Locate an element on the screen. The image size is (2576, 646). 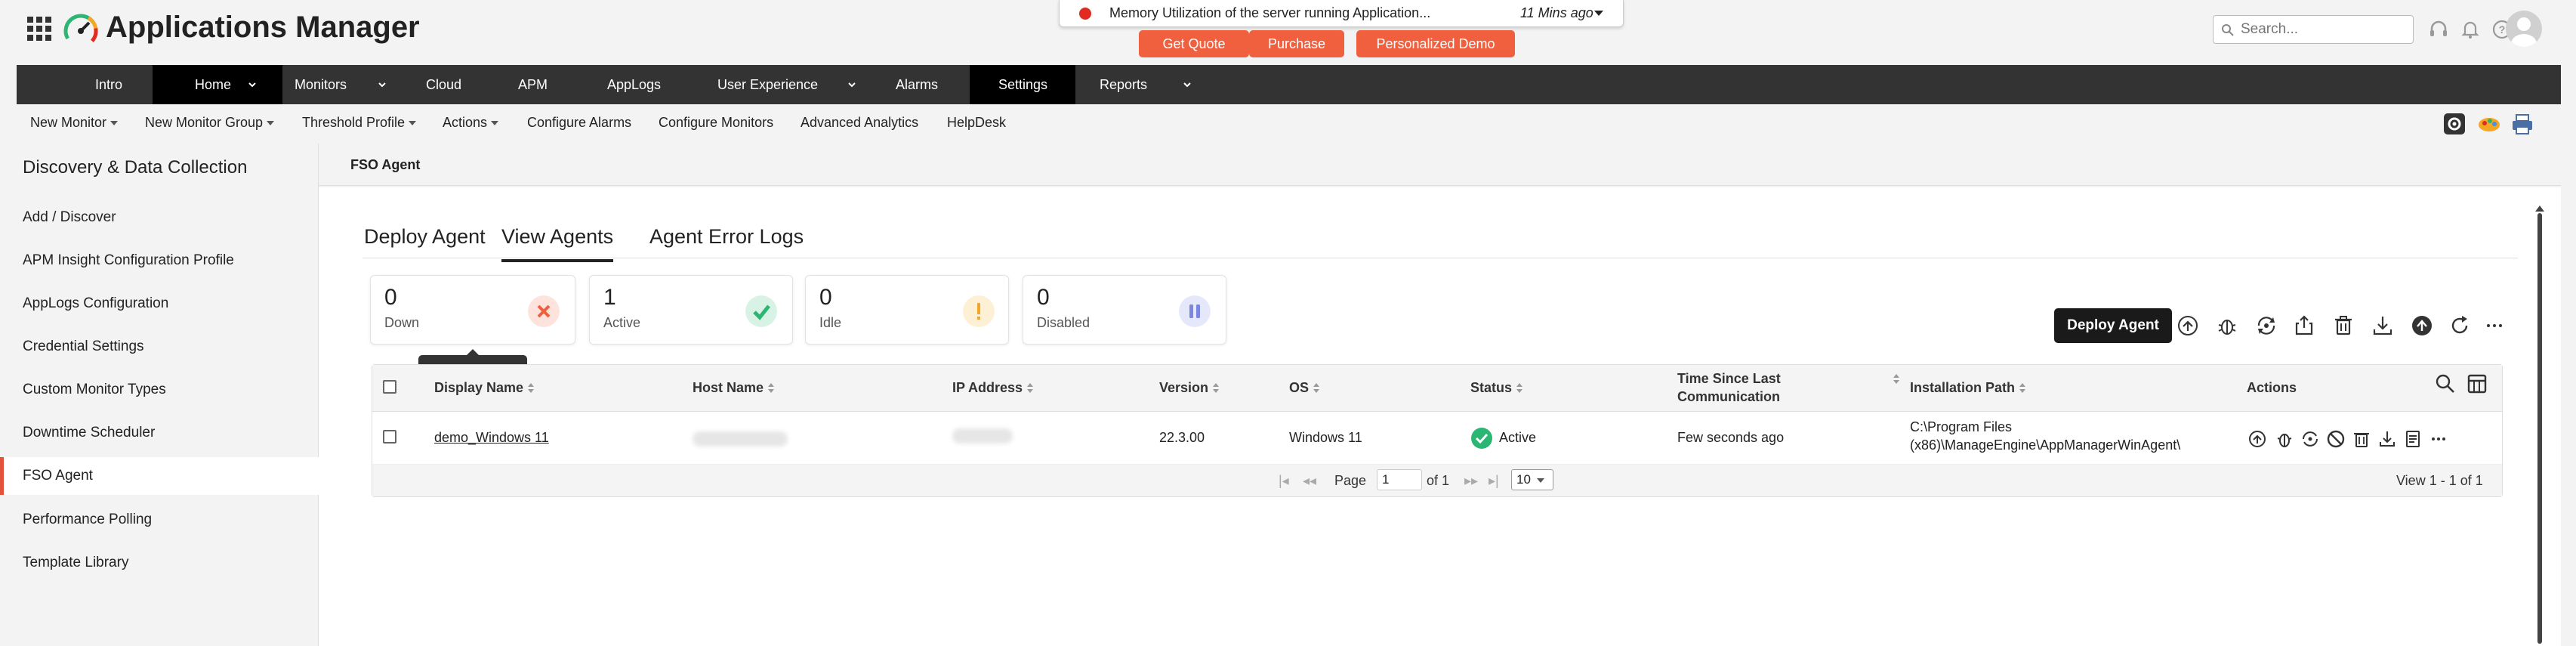
headset-icon is located at coordinates (2438, 29).